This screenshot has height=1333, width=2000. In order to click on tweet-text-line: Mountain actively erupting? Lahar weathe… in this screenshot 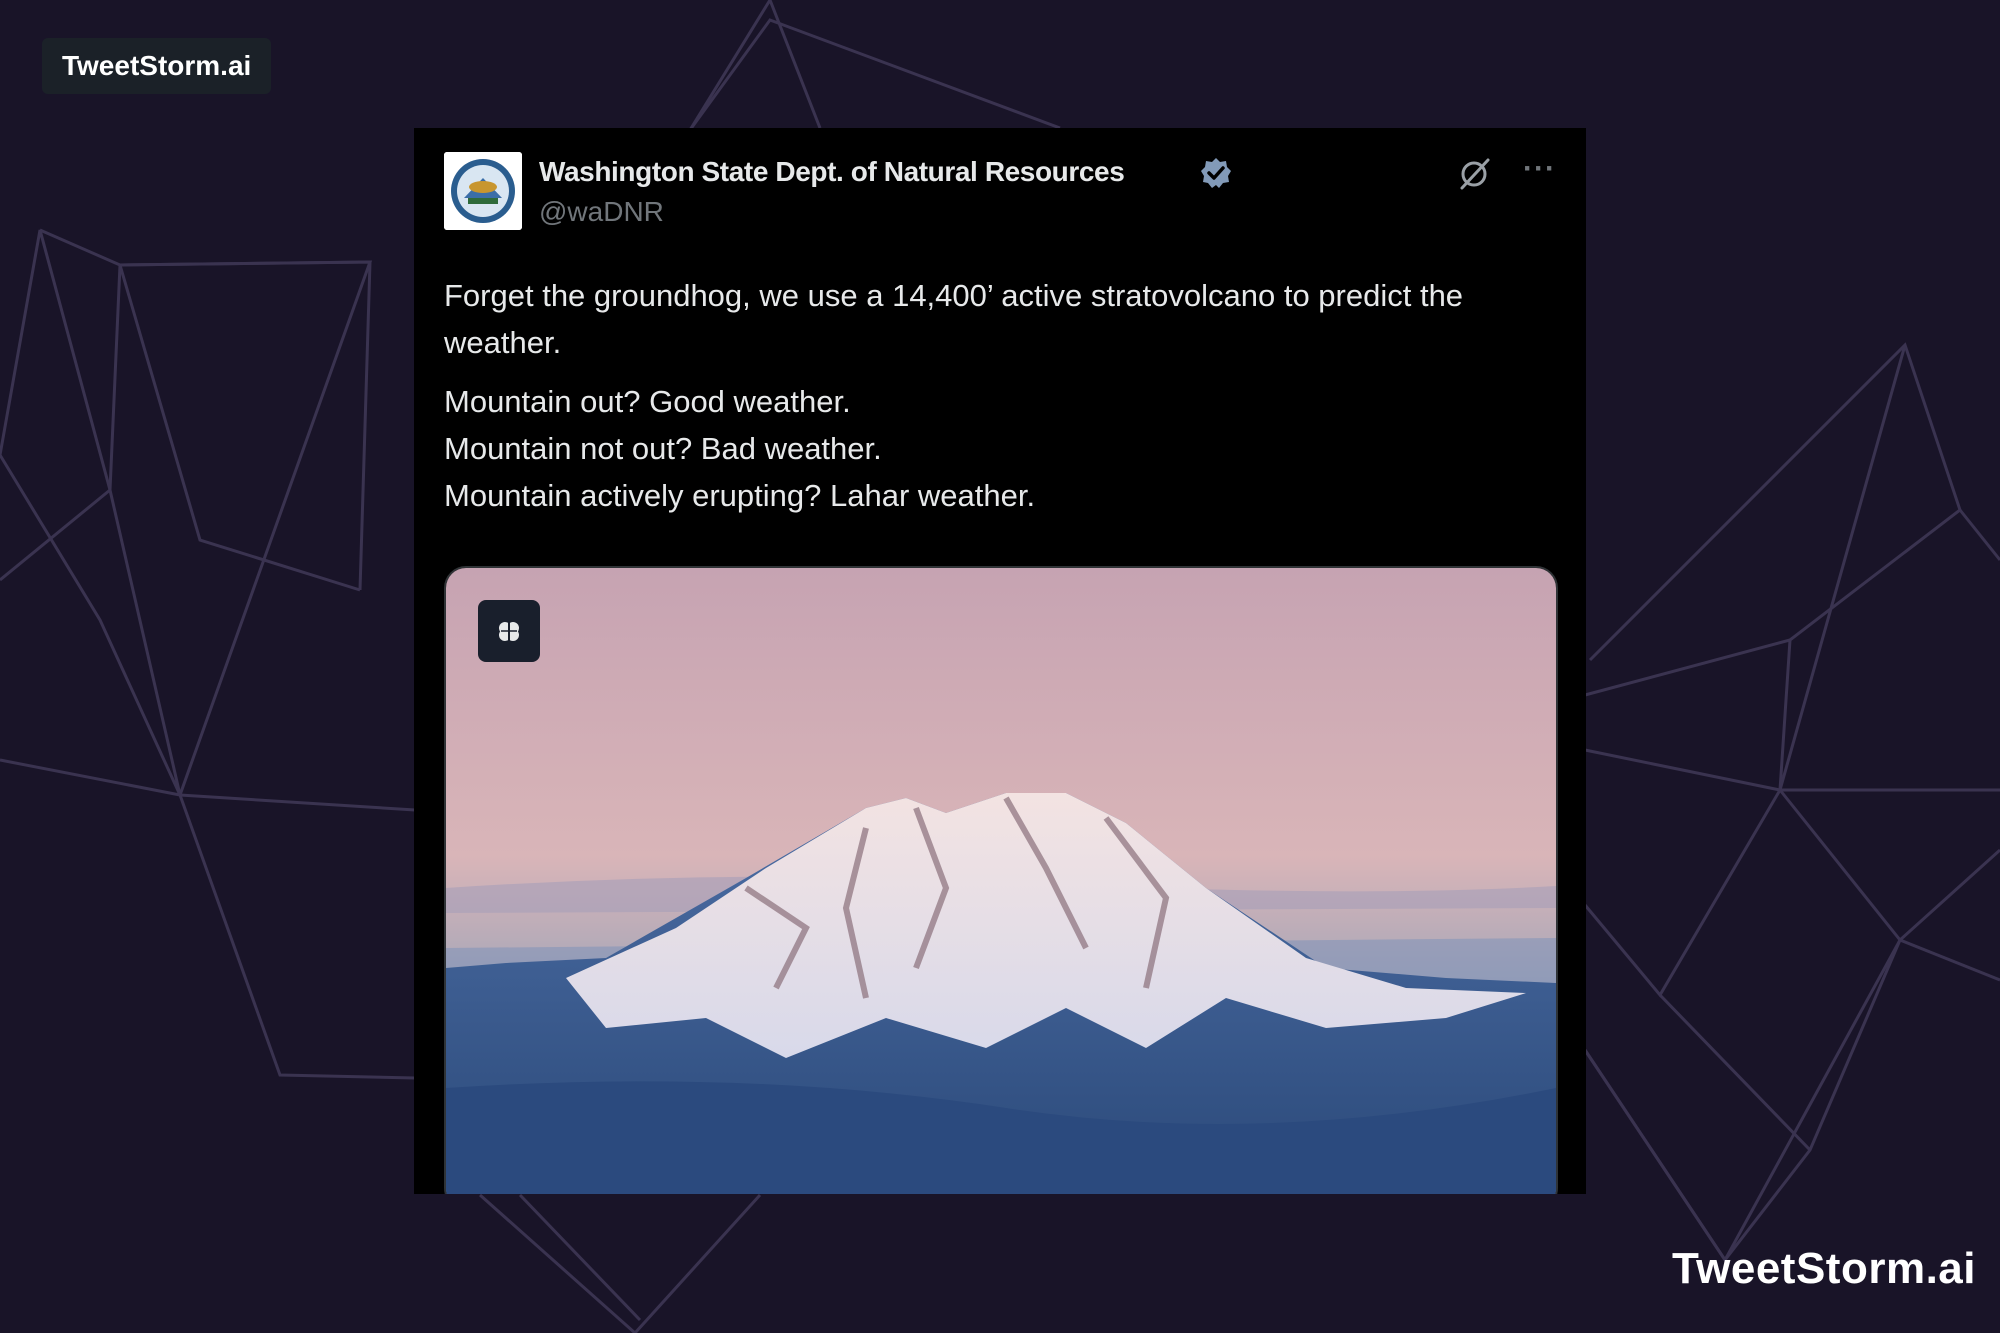, I will do `click(740, 495)`.